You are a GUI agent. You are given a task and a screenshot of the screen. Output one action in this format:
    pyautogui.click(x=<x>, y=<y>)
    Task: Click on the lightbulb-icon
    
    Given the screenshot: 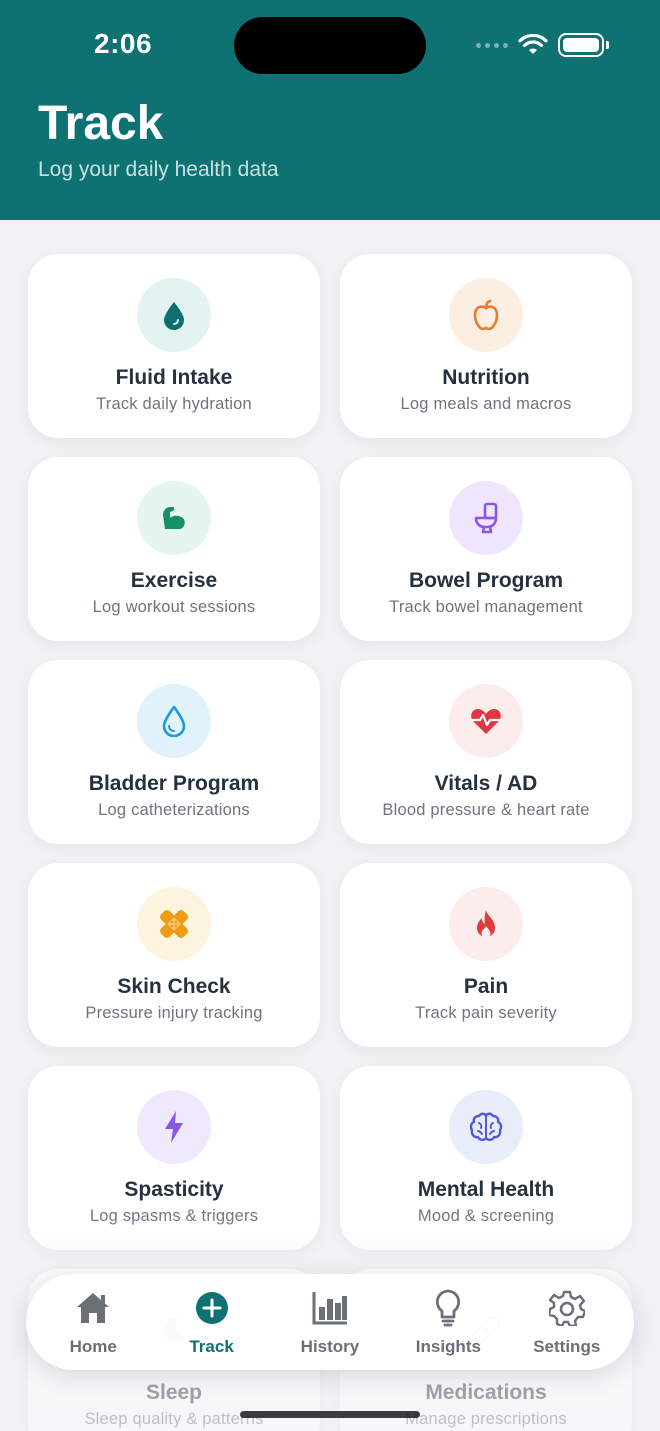 What is the action you would take?
    pyautogui.click(x=448, y=1308)
    